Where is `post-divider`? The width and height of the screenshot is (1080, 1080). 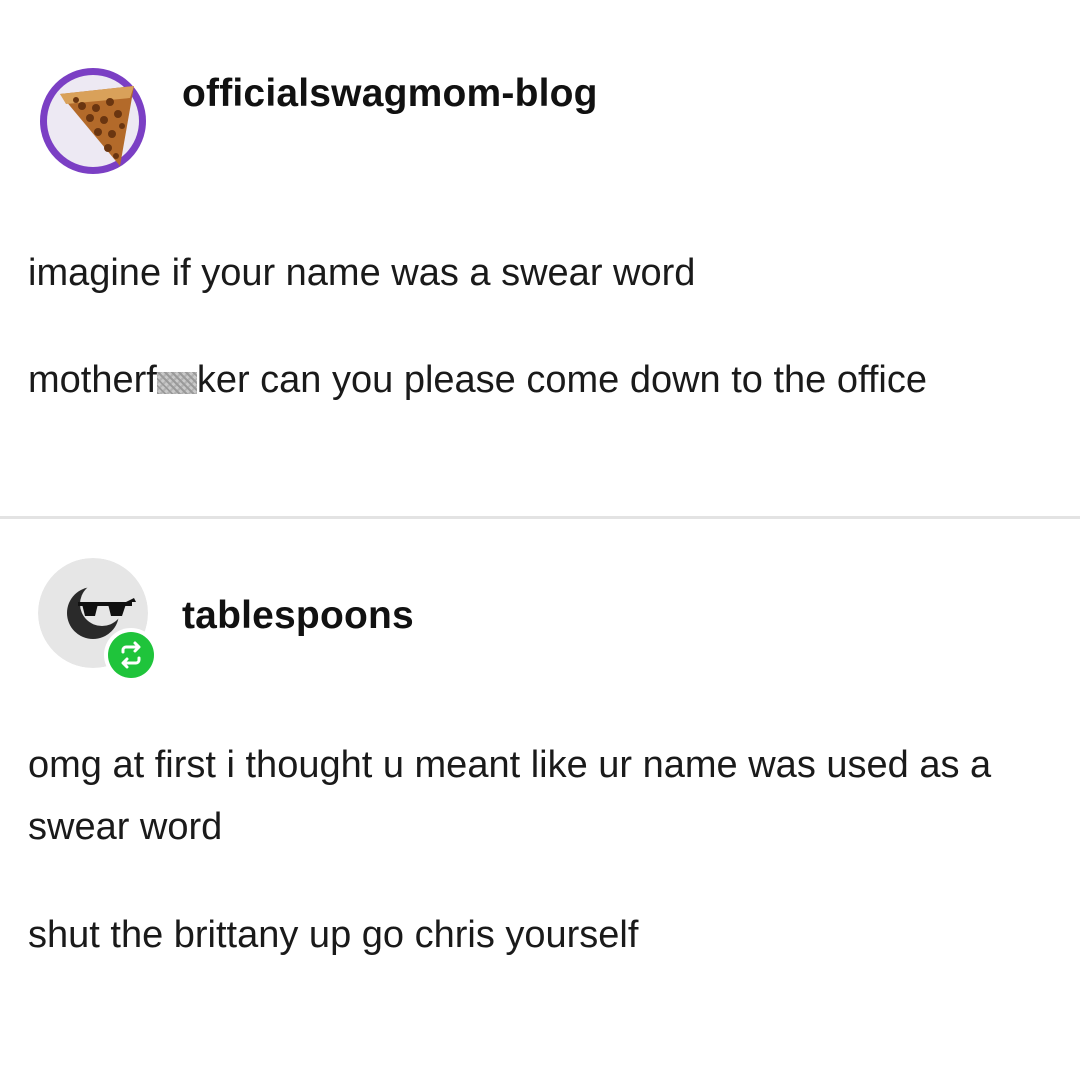
post-divider is located at coordinates (540, 517).